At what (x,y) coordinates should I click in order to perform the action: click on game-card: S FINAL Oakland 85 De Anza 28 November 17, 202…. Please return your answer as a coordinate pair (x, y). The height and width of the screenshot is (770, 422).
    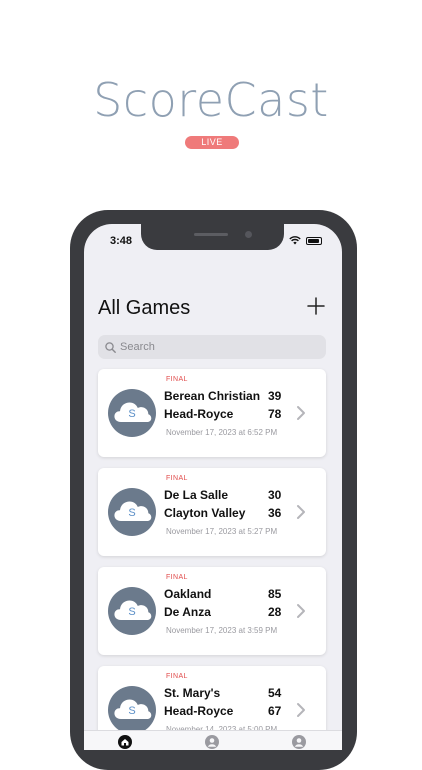
    Looking at the image, I should click on (212, 611).